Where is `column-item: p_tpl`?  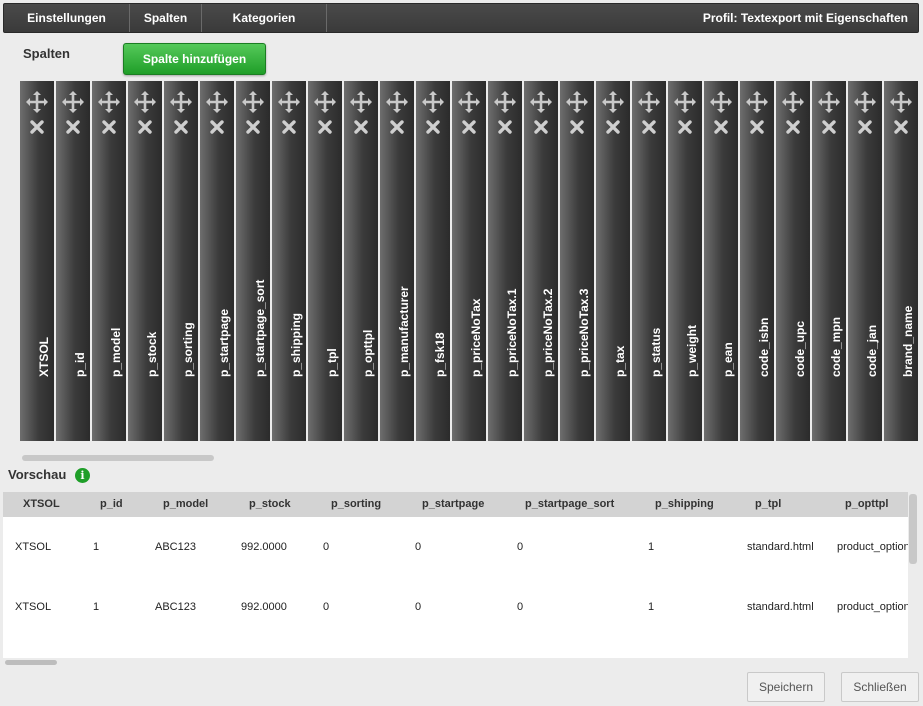 column-item: p_tpl is located at coordinates (325, 261).